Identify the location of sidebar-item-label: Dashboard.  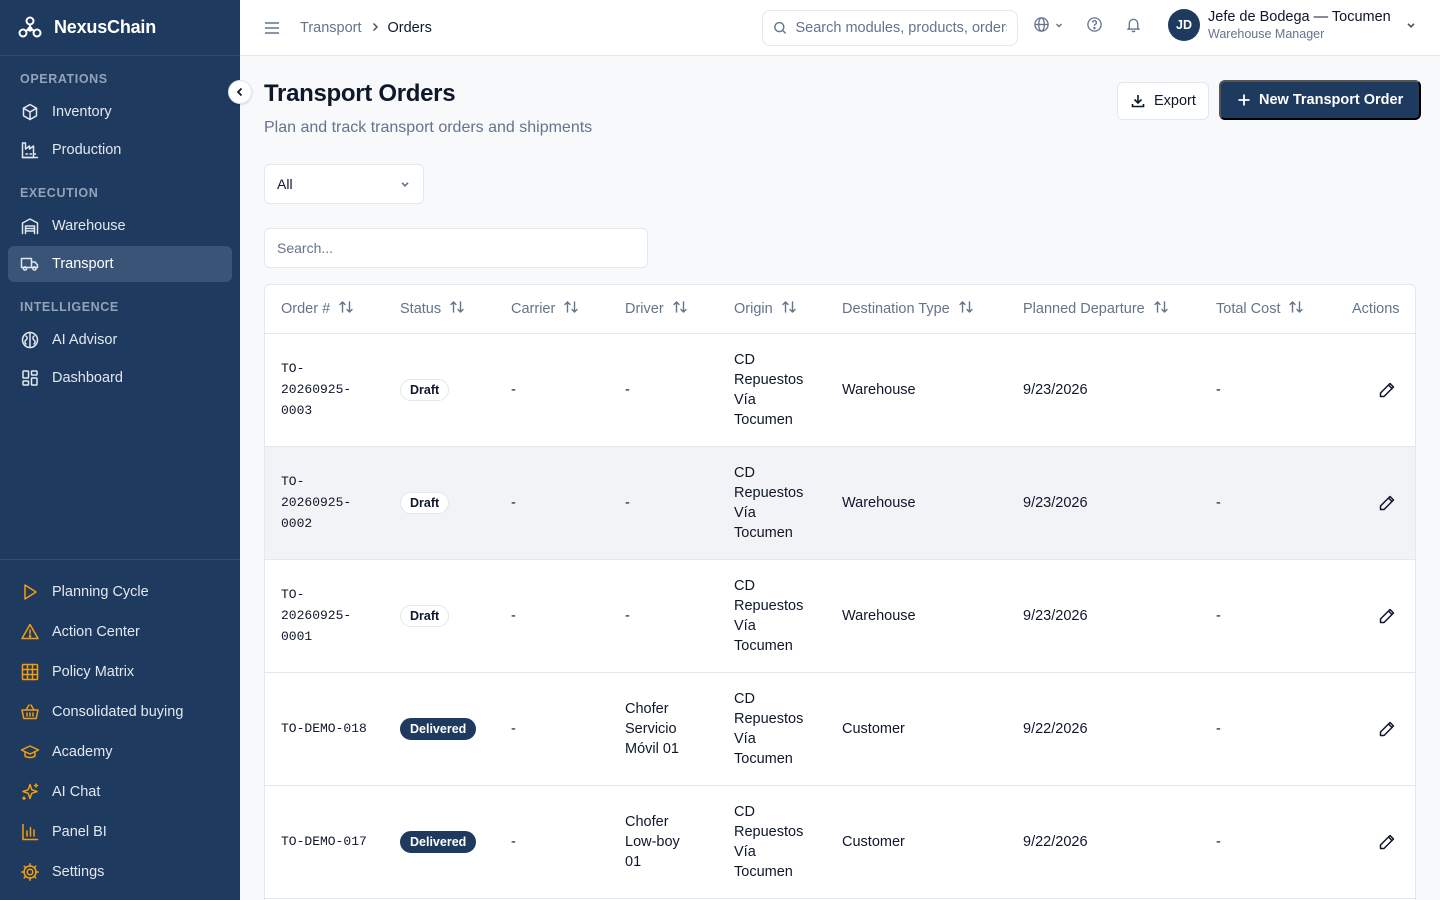
(87, 378).